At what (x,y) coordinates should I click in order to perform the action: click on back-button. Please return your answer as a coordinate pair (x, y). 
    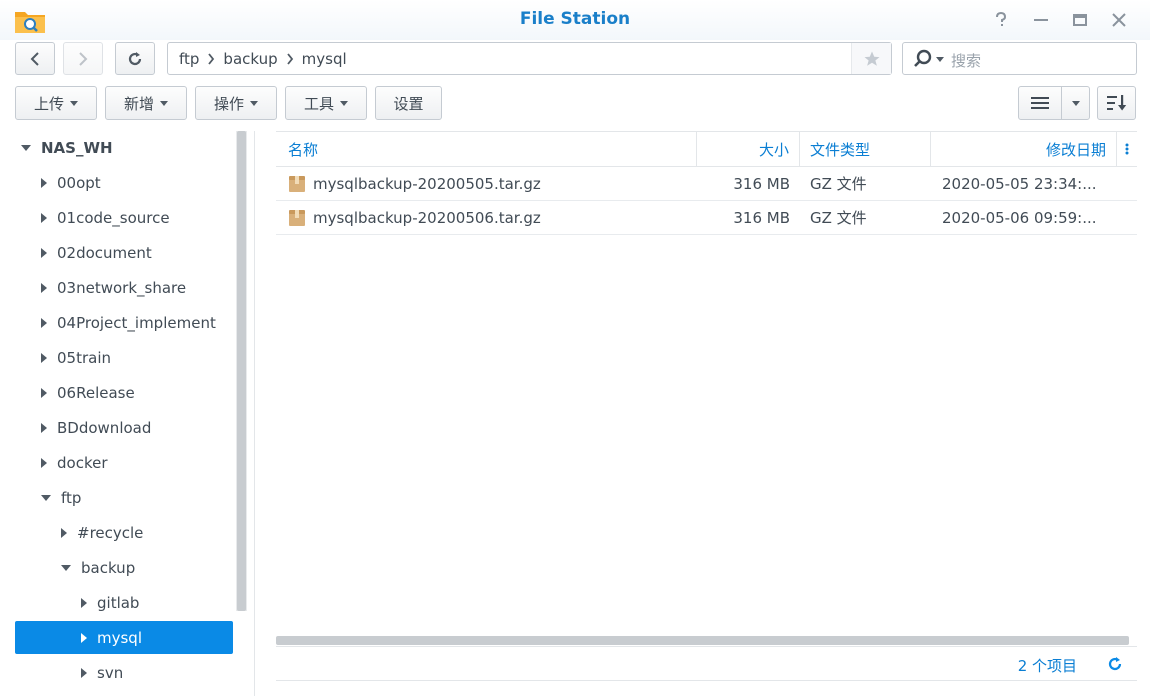
    Looking at the image, I should click on (35, 58).